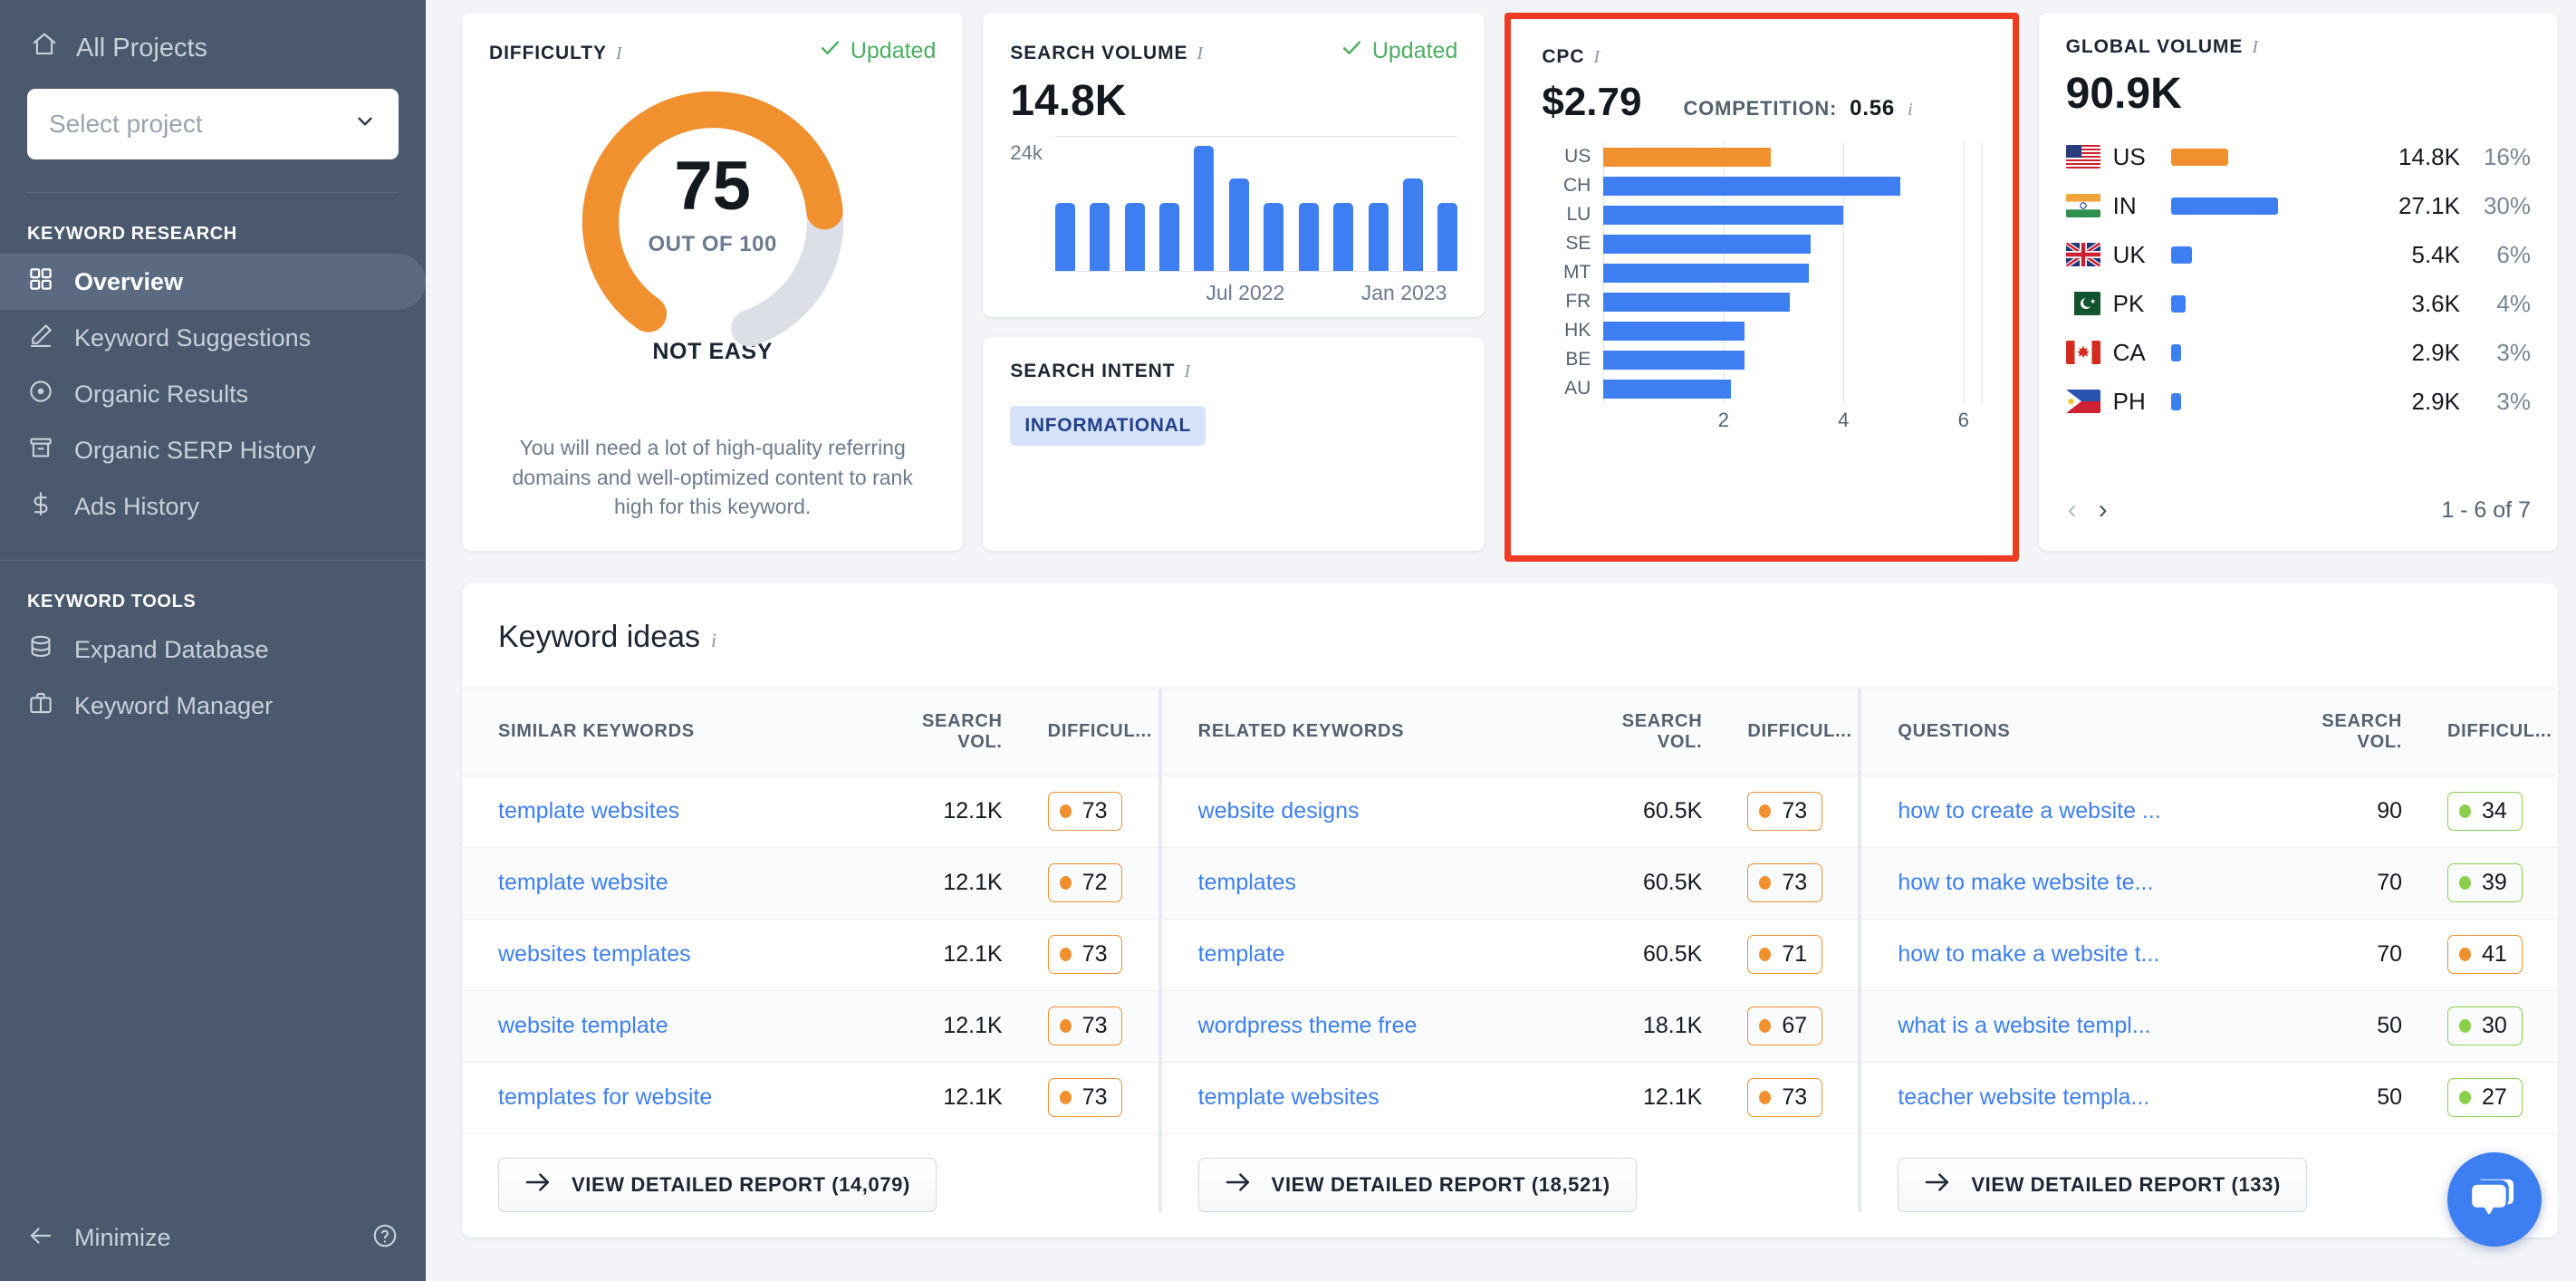  I want to click on cpc-y-labels: US CH LU SE MT FR HK BE AU, so click(1566, 272).